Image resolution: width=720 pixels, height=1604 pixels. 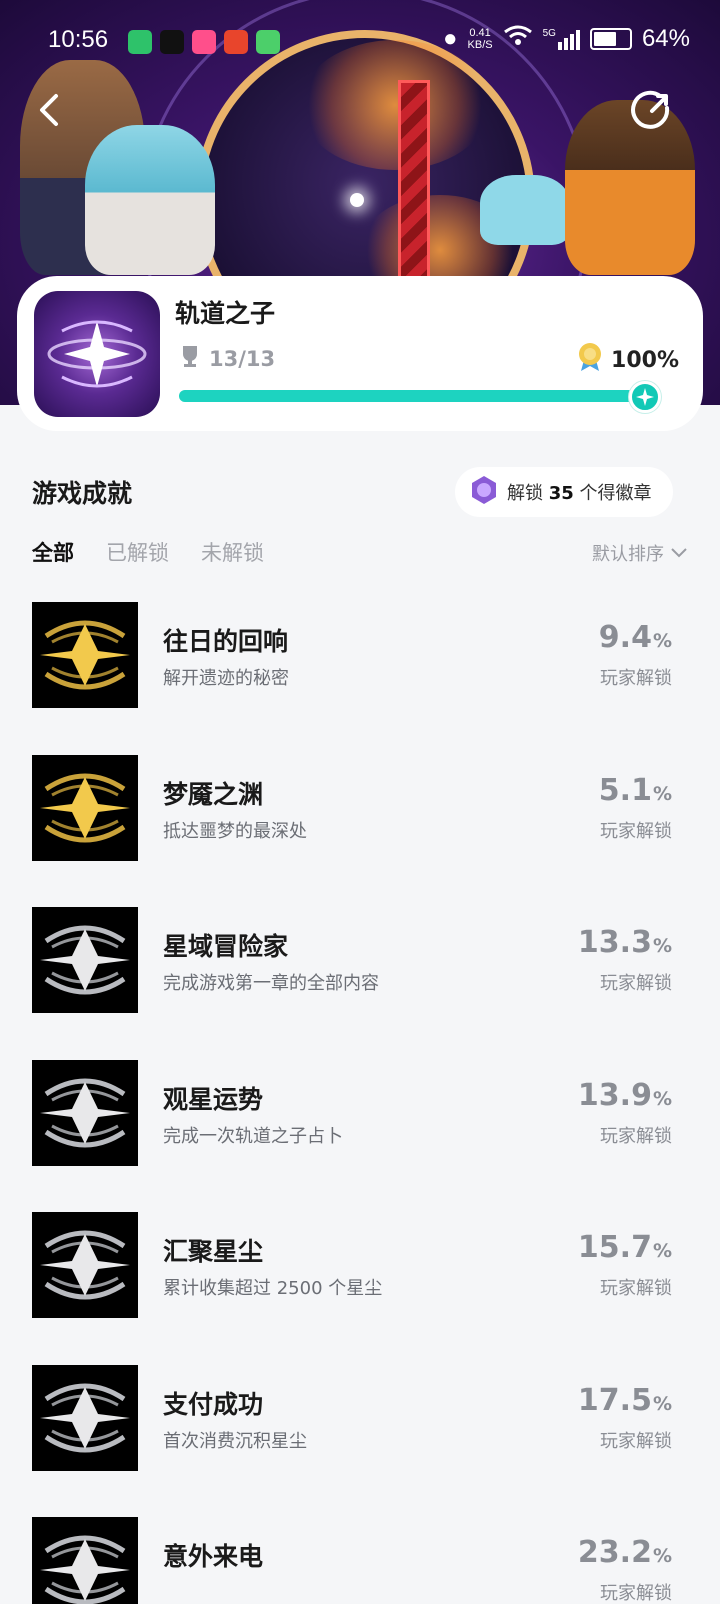 I want to click on share-button, so click(x=651, y=111).